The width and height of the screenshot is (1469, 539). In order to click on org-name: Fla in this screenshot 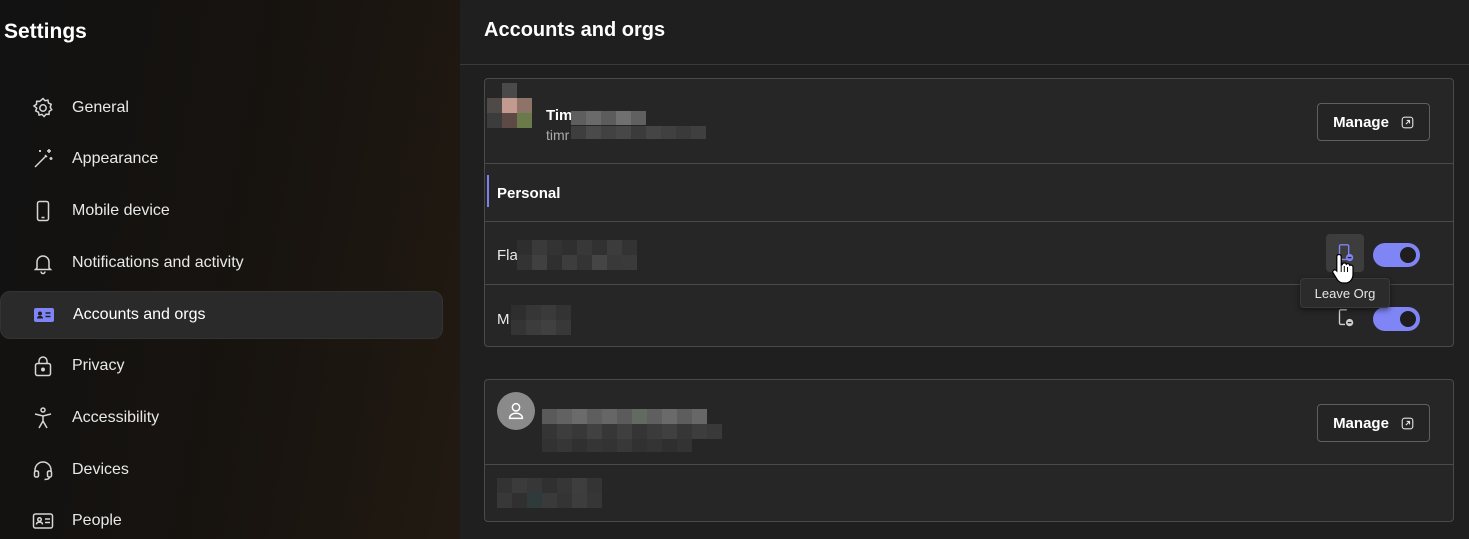, I will do `click(507, 255)`.